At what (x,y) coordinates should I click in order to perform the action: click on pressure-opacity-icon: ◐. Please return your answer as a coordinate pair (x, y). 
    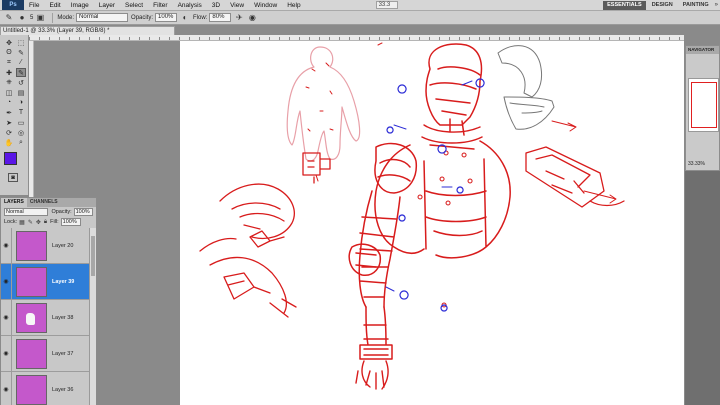
    Looking at the image, I should click on (185, 18).